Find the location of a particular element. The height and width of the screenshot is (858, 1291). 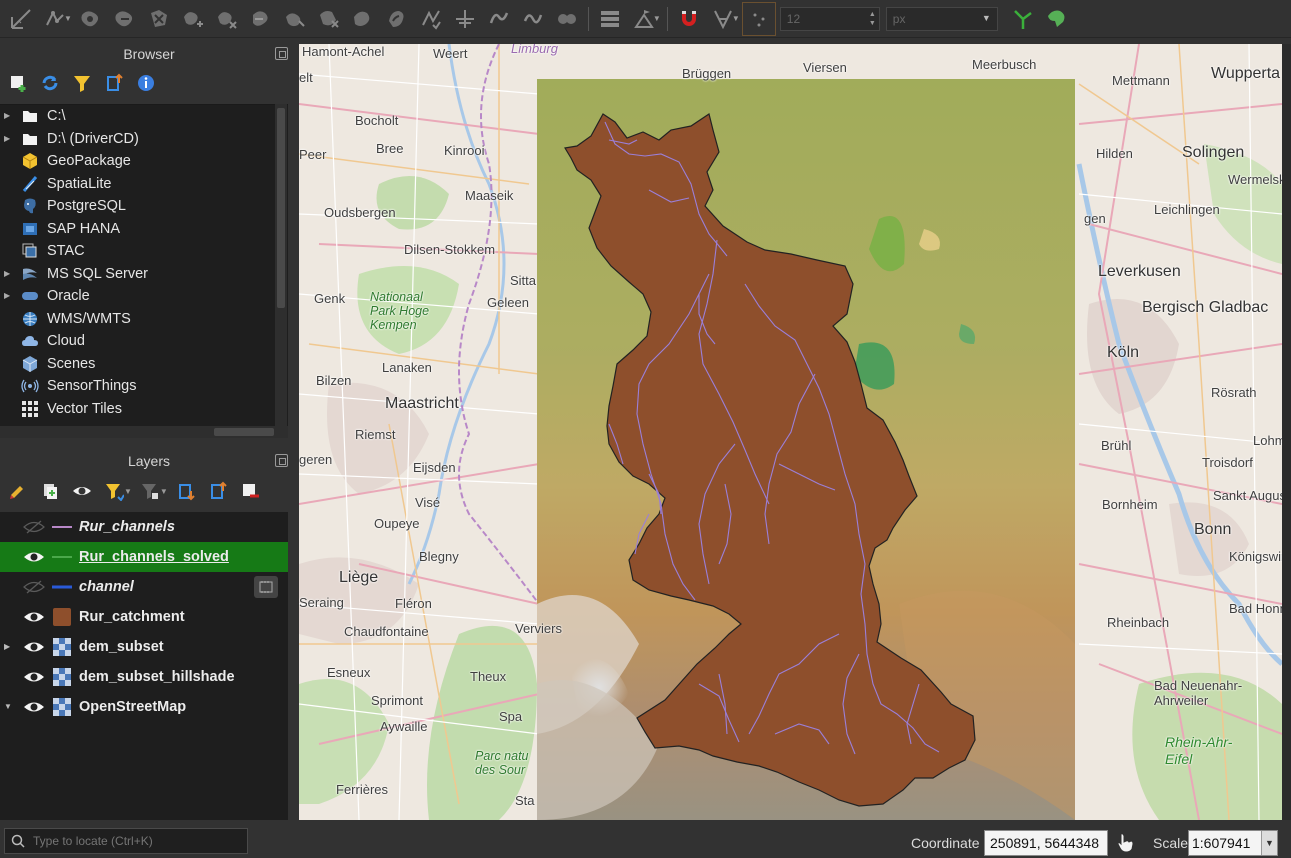

place-label: Aywaille is located at coordinates (404, 726).